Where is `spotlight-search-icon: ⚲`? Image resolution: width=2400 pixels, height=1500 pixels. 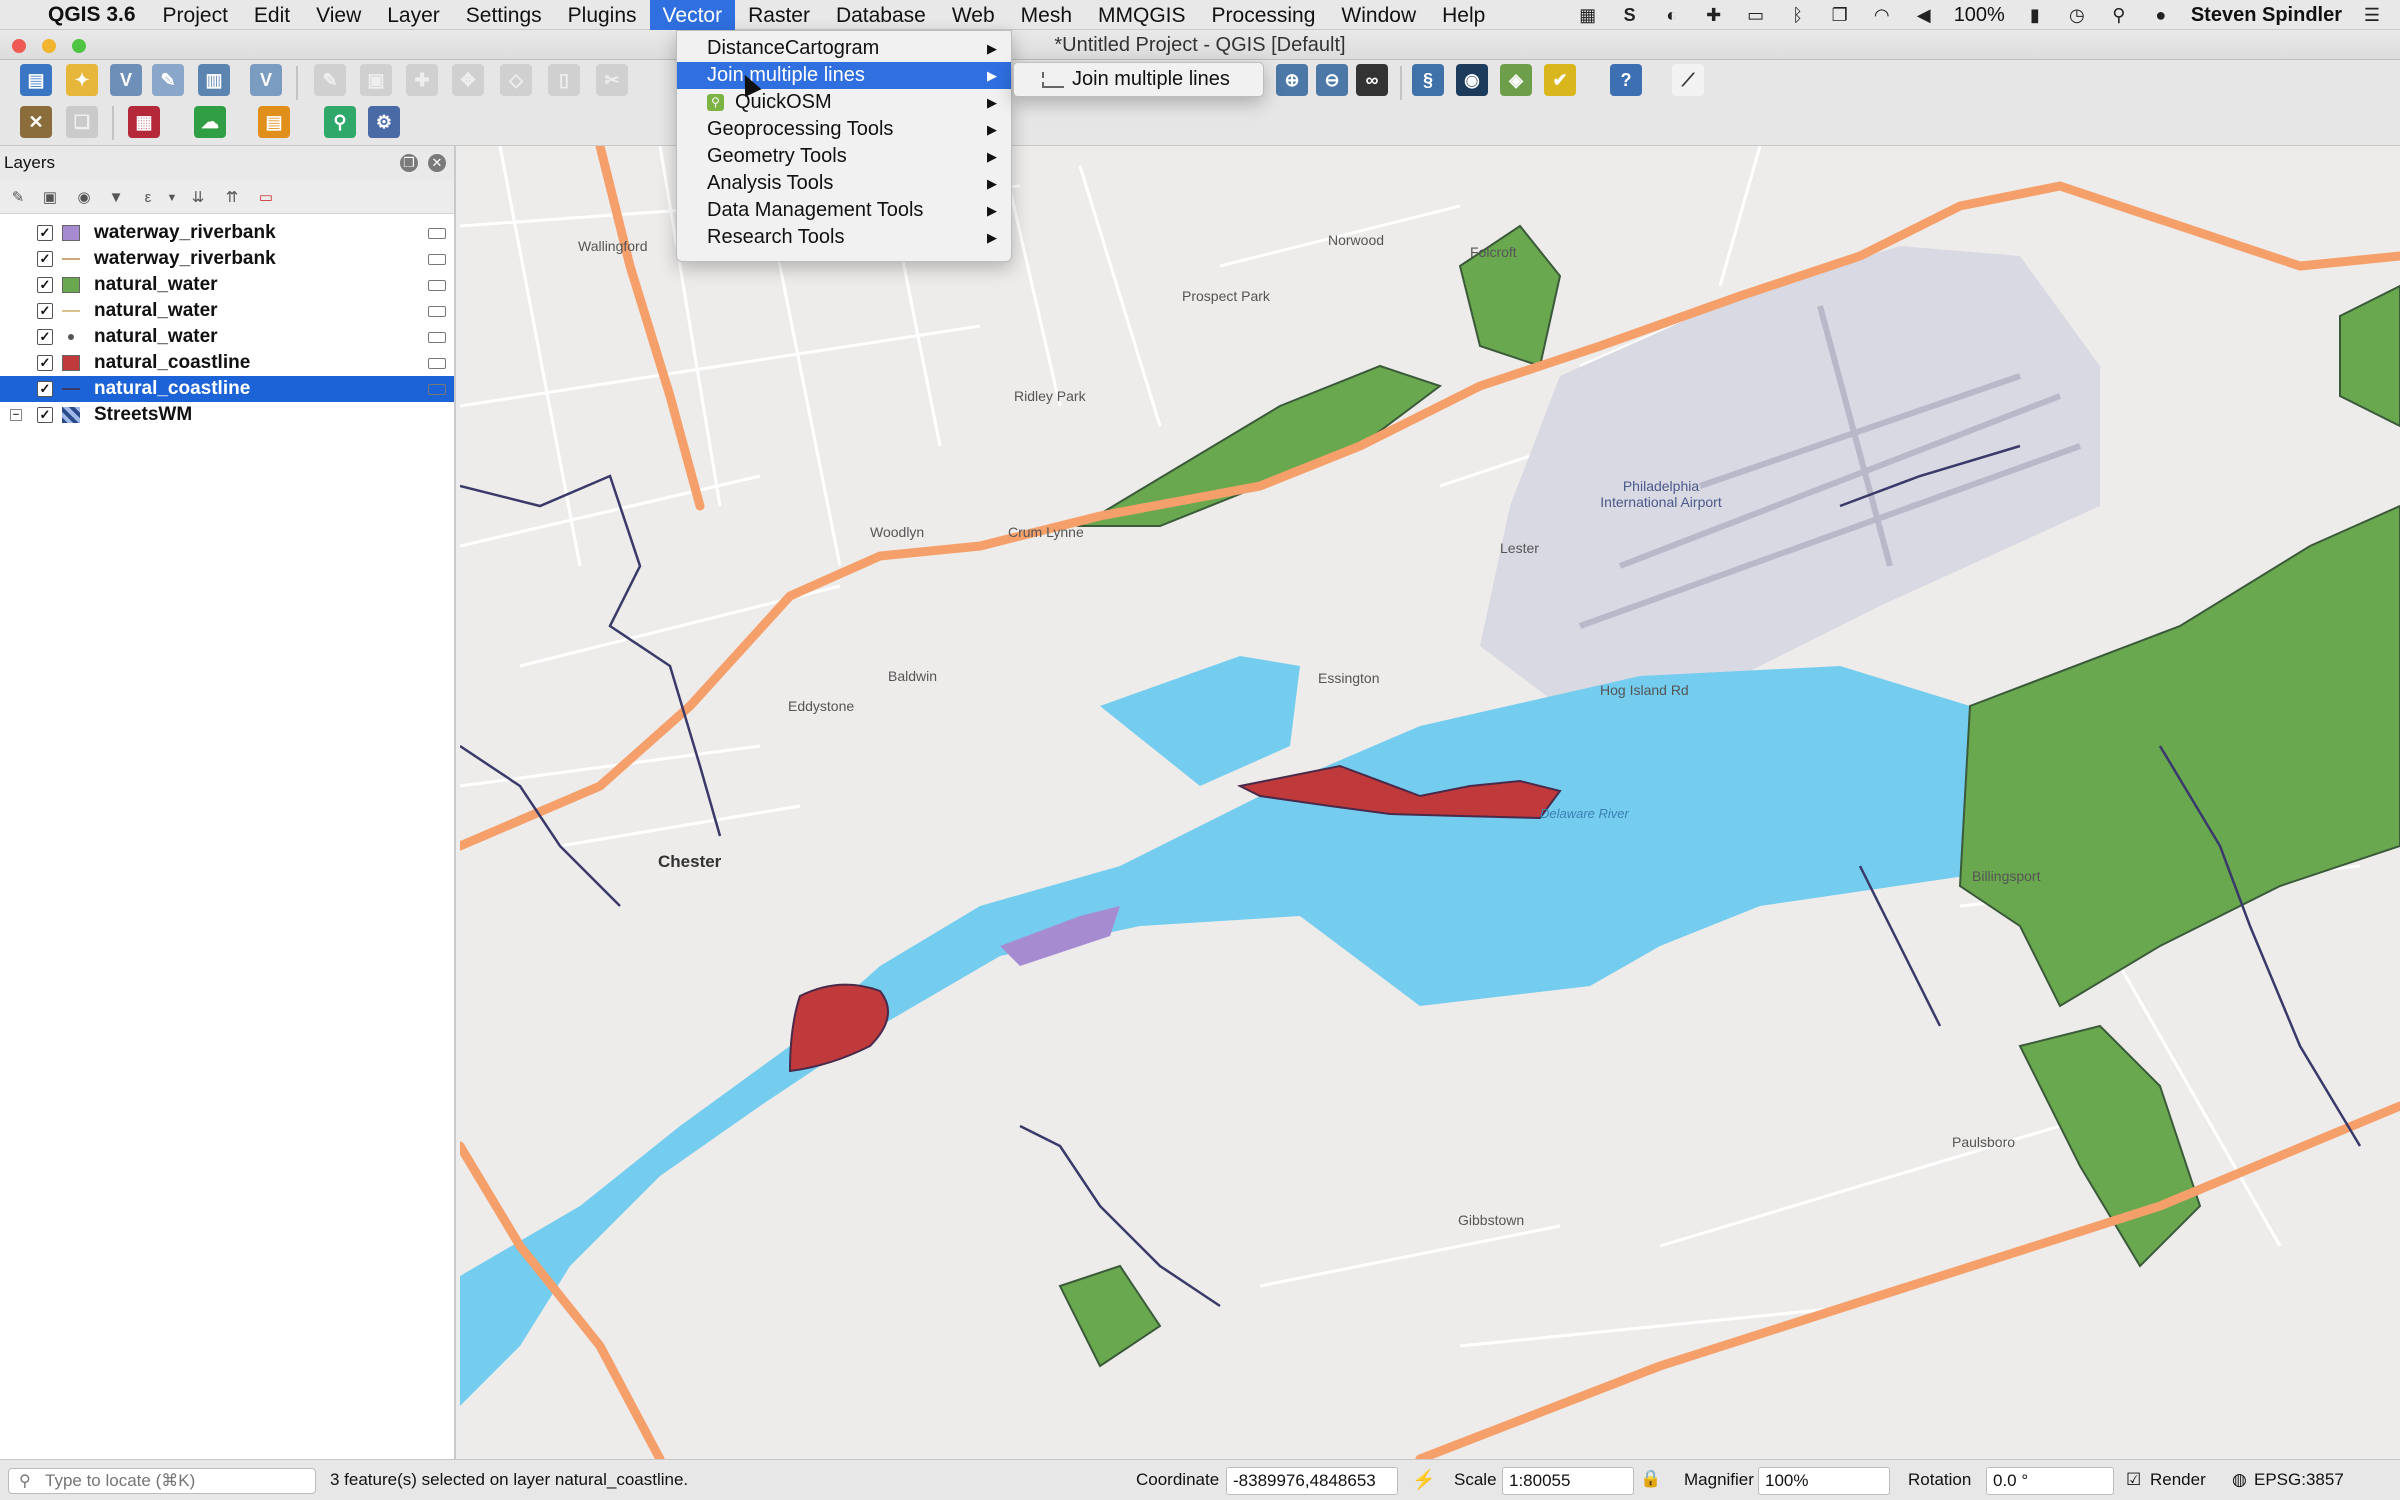
spotlight-search-icon: ⚲ is located at coordinates (2119, 15).